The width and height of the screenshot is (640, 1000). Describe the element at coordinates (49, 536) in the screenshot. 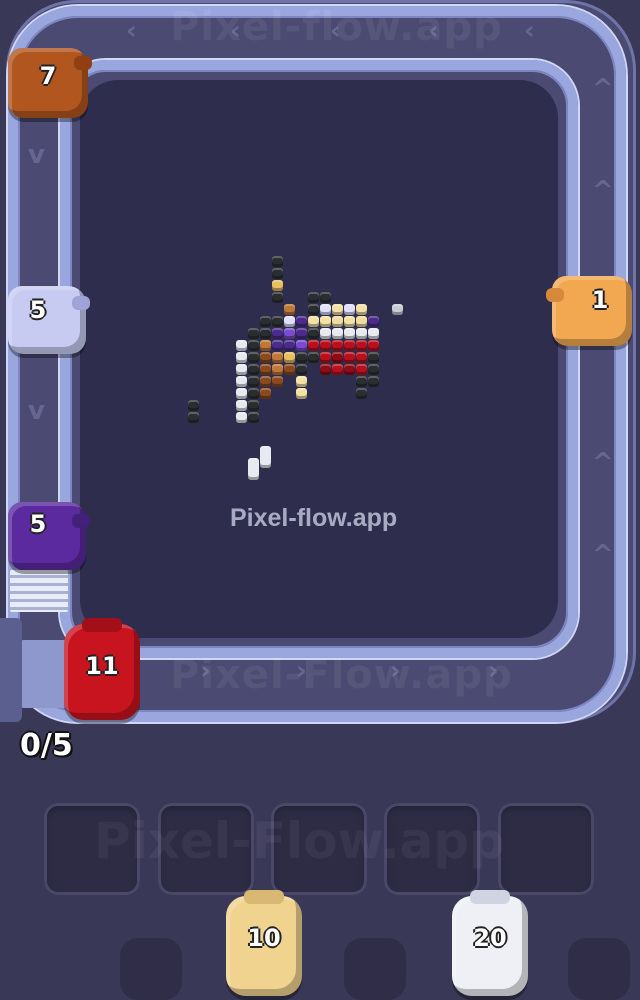

I see `shooter-purple: 5` at that location.